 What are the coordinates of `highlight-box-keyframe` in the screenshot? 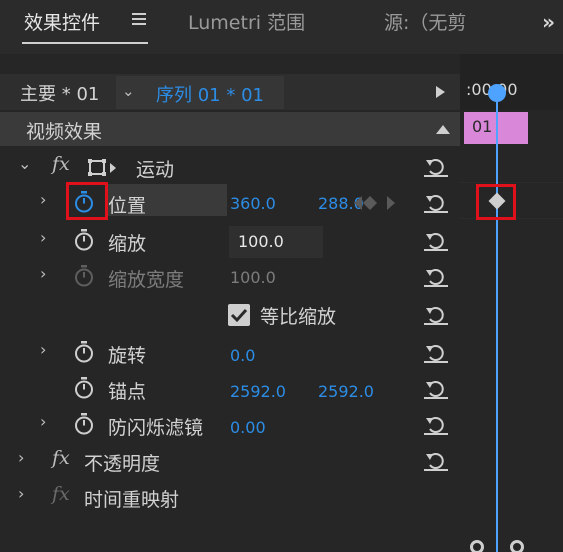 It's located at (496, 202).